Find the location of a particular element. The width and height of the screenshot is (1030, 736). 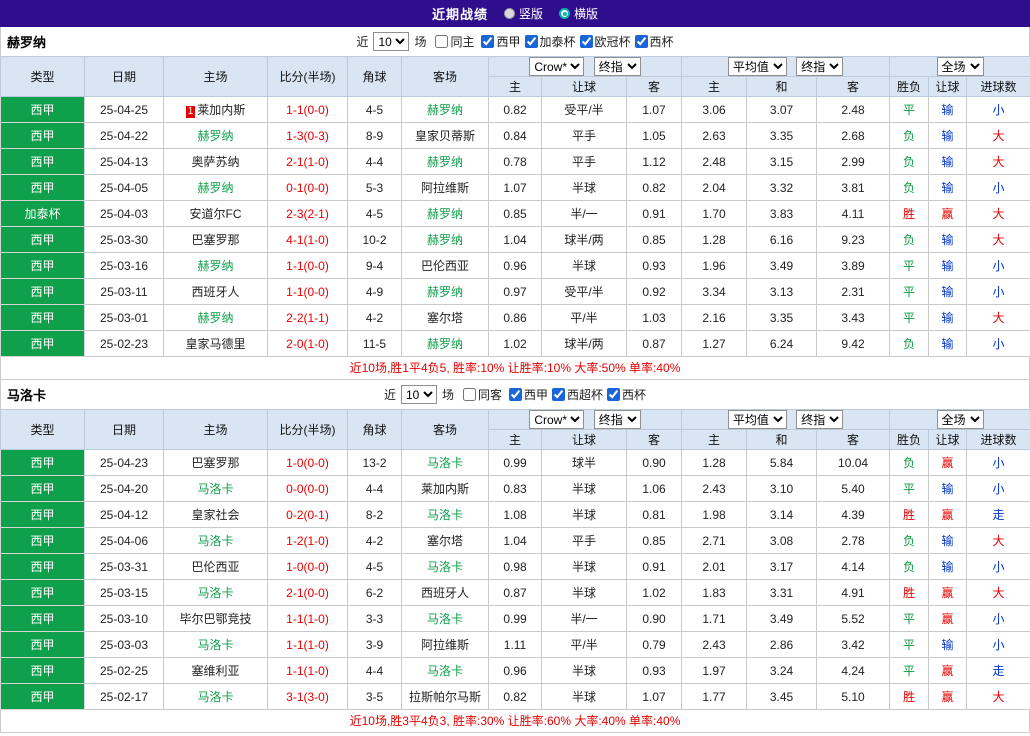

layout-vertical-radio: 竖版 is located at coordinates (523, 13).